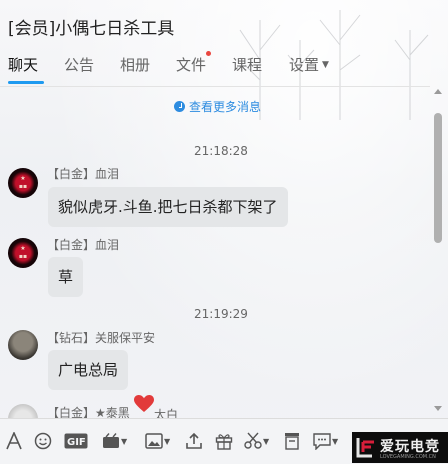 The height and width of the screenshot is (464, 448). What do you see at coordinates (43, 441) in the screenshot?
I see `emoji-icon` at bounding box center [43, 441].